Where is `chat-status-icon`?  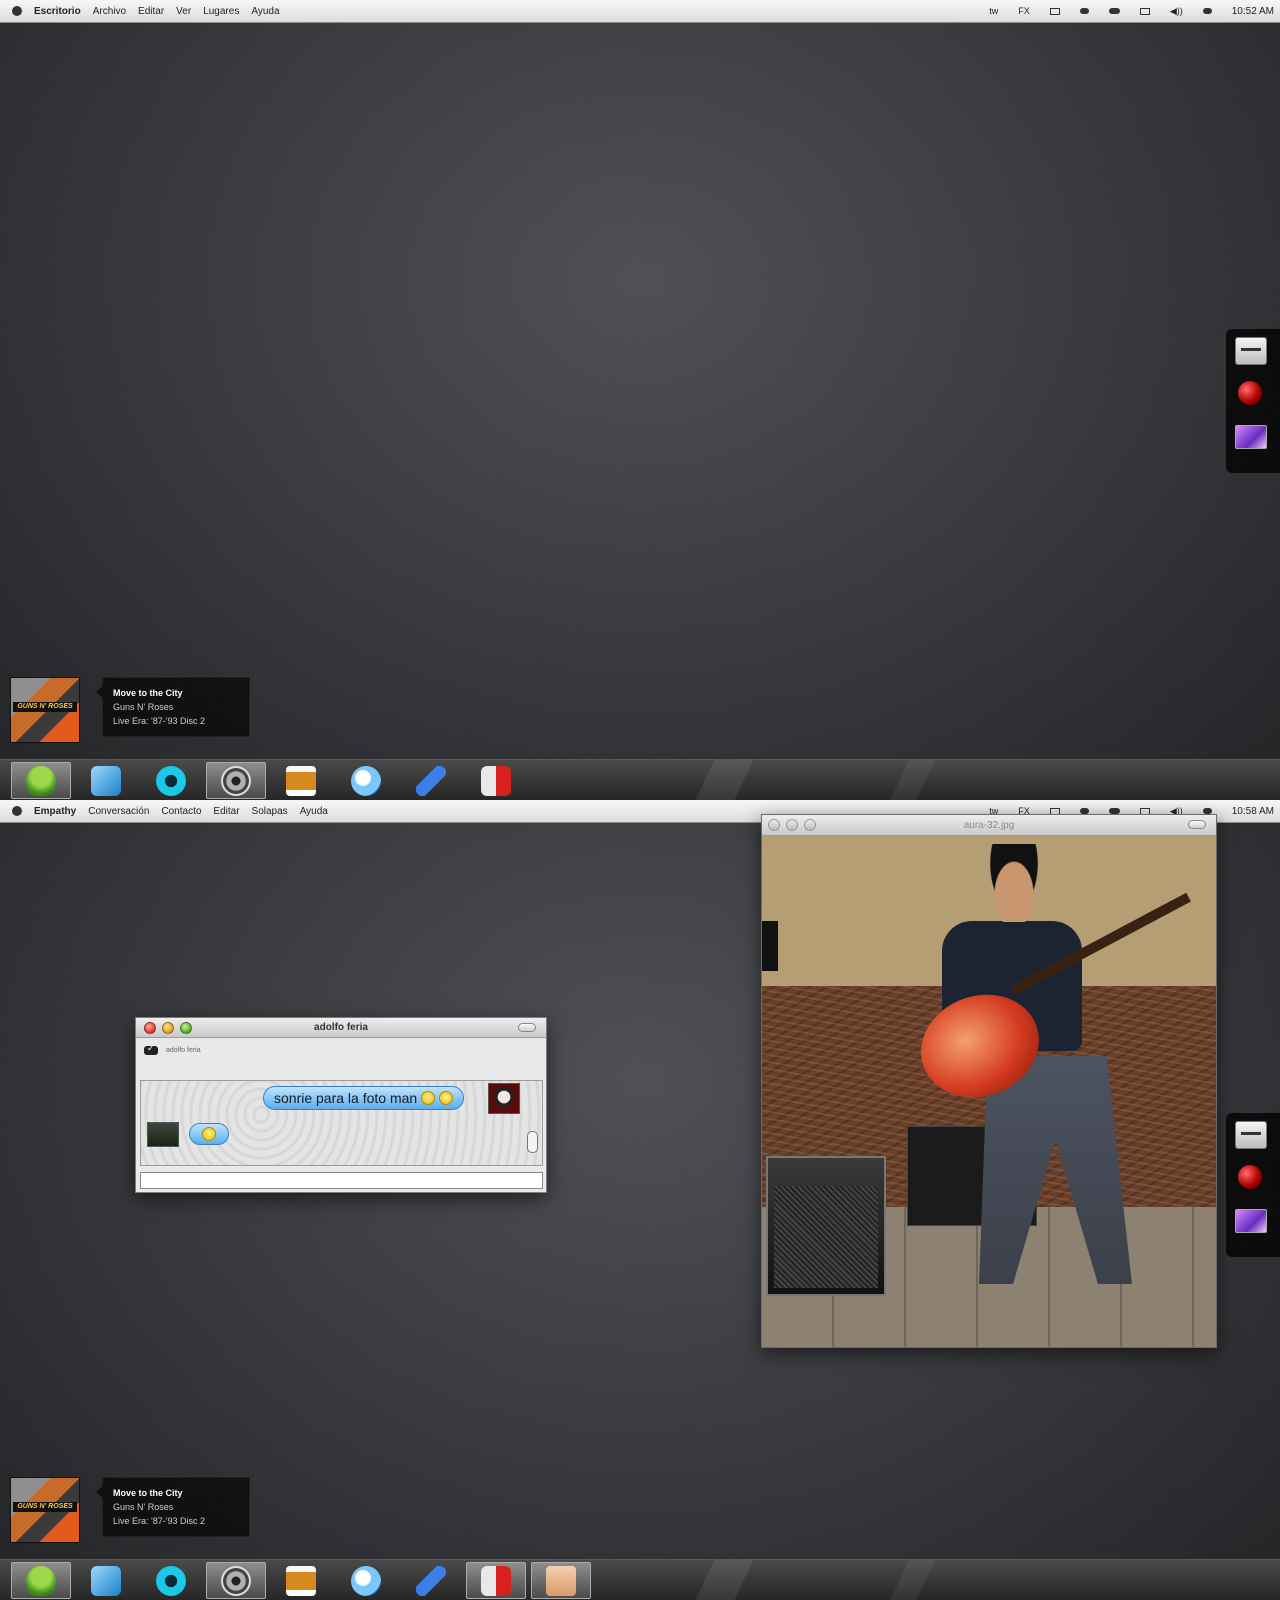
chat-status-icon is located at coordinates (1207, 11).